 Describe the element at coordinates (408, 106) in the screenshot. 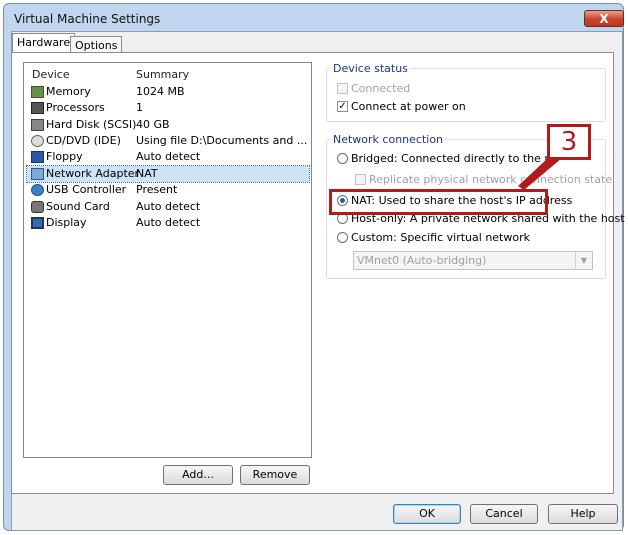

I see `connect-at-power-on-label: Connect at power on` at that location.